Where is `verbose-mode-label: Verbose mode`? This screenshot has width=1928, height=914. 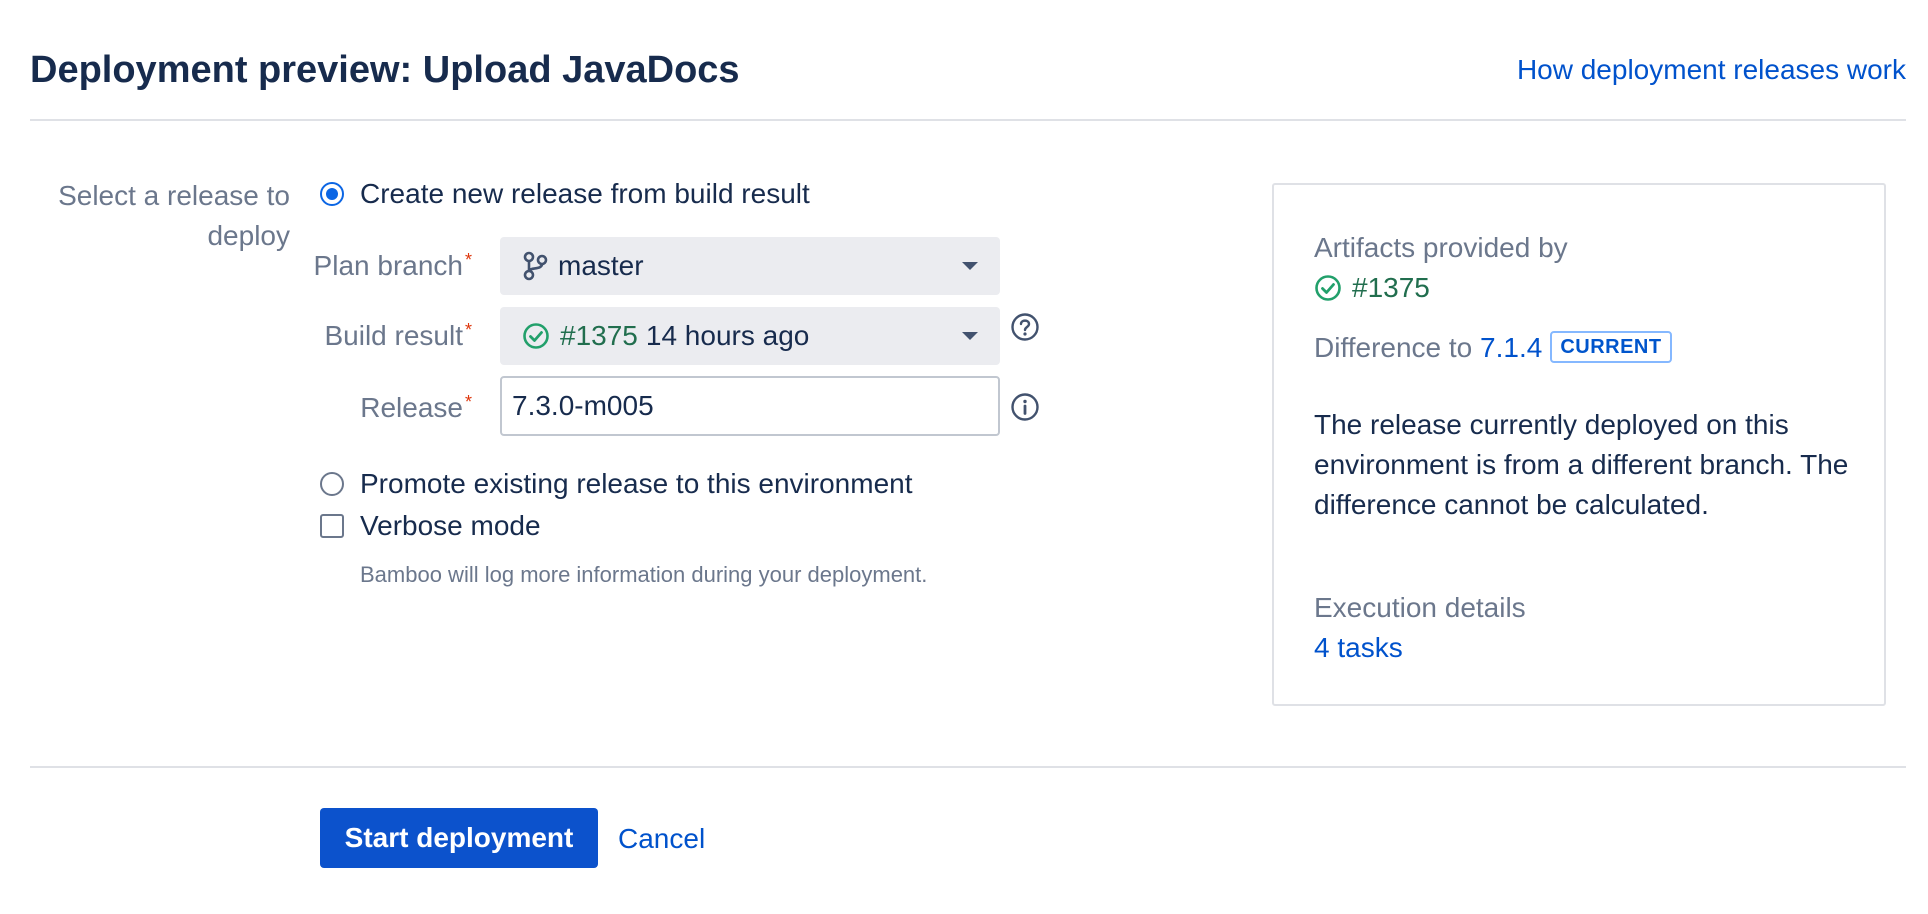
verbose-mode-label: Verbose mode is located at coordinates (450, 525).